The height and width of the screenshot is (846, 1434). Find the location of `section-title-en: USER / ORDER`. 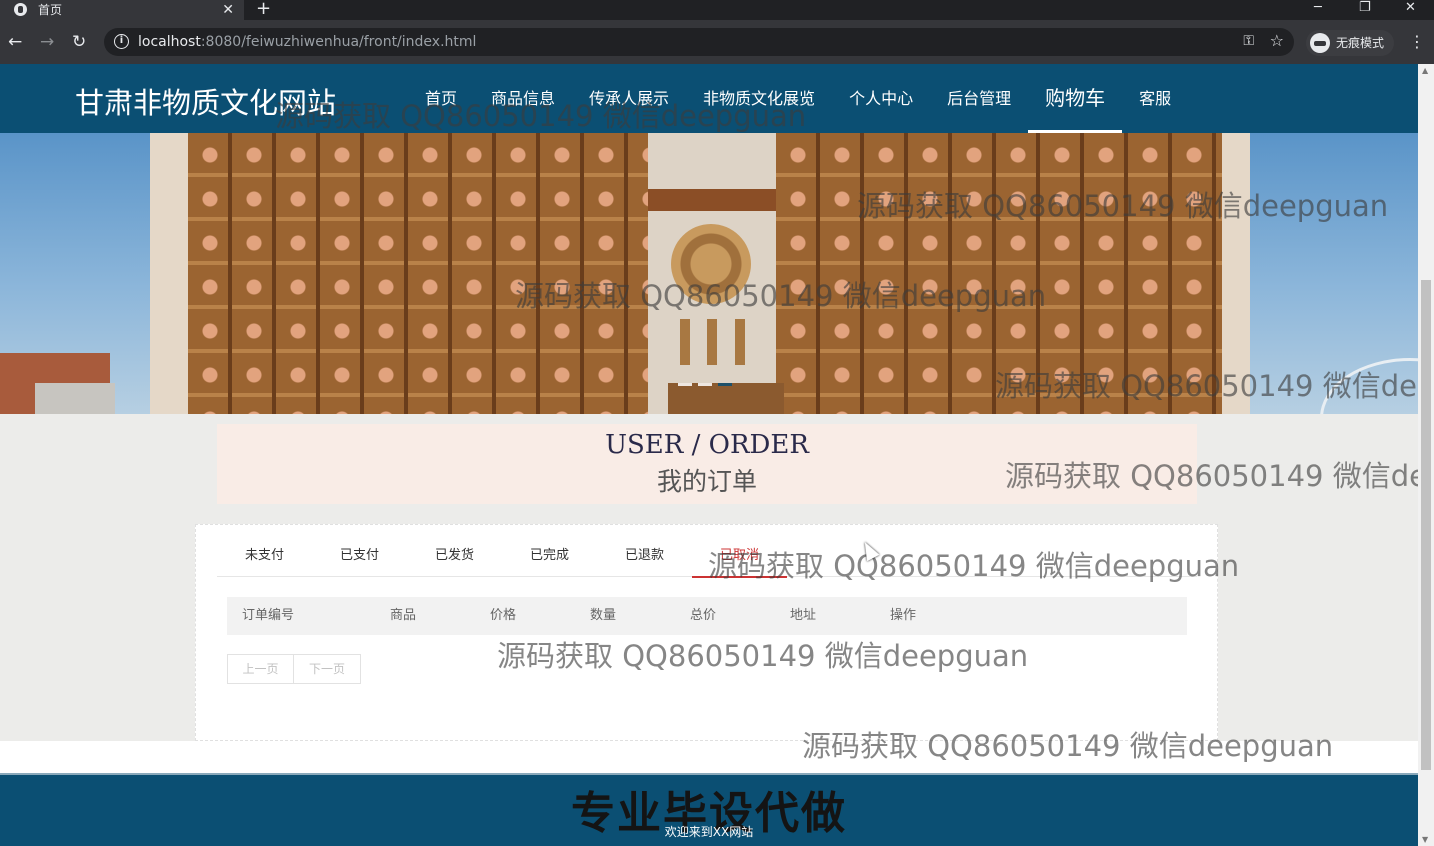

section-title-en: USER / ORDER is located at coordinates (707, 445).